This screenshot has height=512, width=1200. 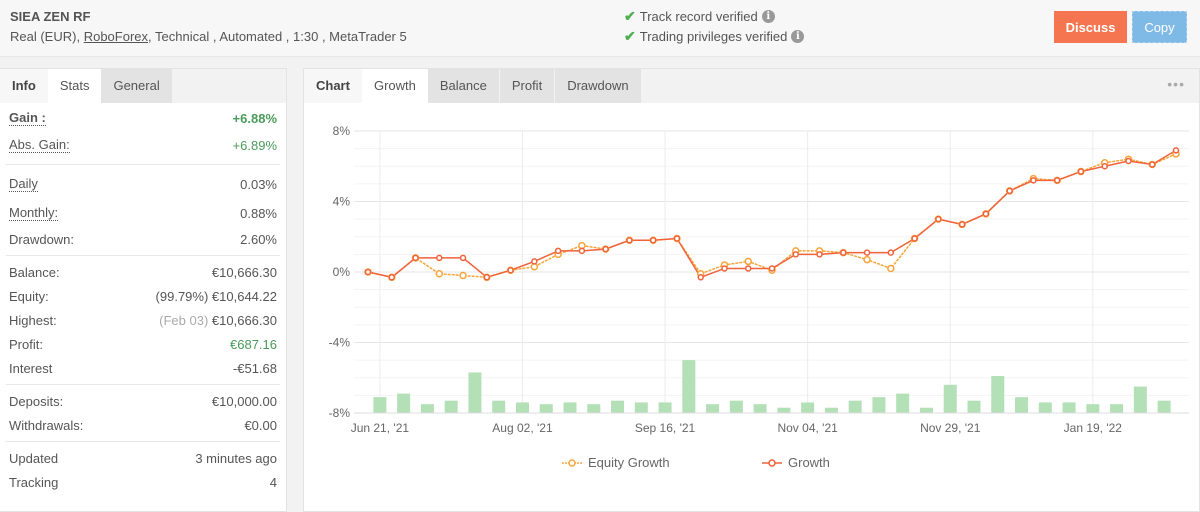 What do you see at coordinates (136, 86) in the screenshot?
I see `tab-general: General` at bounding box center [136, 86].